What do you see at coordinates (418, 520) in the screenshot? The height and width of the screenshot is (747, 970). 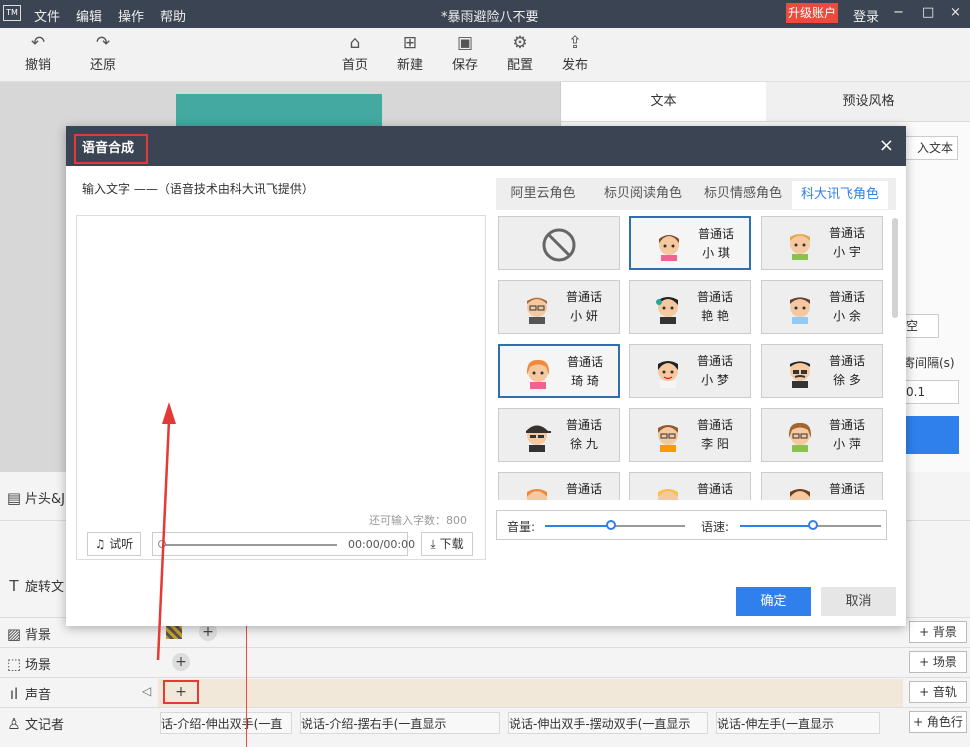 I see `remaining-chars: 还可输入字数：800` at bounding box center [418, 520].